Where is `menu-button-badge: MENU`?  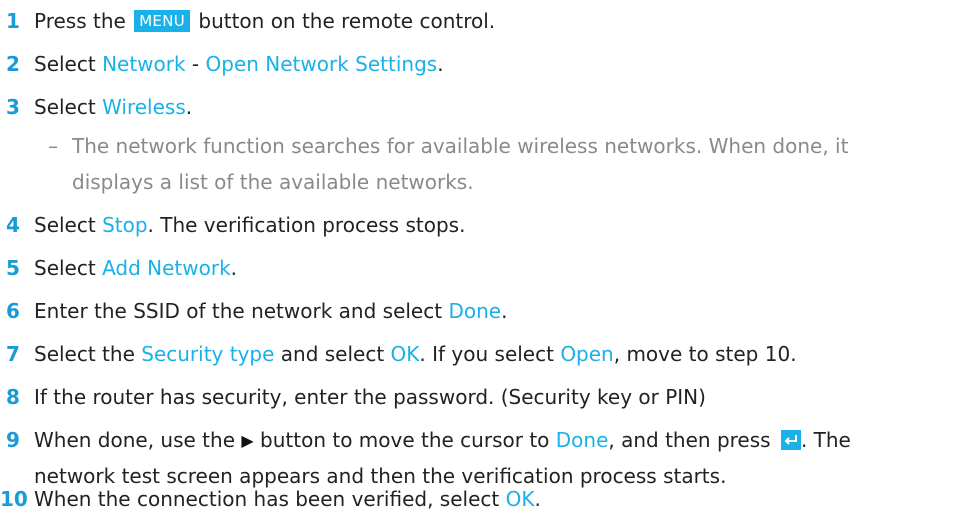
menu-button-badge: MENU is located at coordinates (162, 21).